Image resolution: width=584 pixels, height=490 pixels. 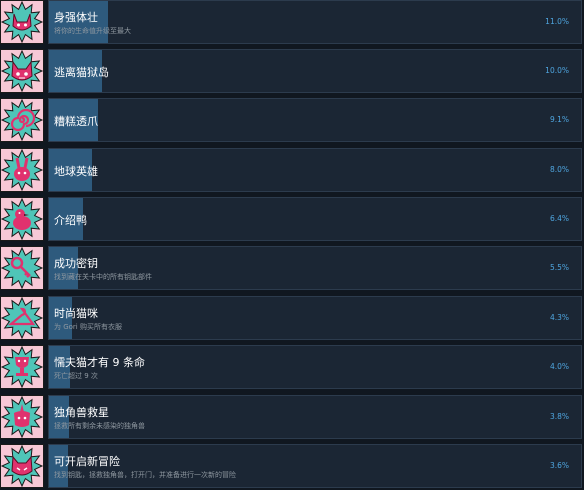 What do you see at coordinates (99, 426) in the screenshot?
I see `achievement-description: 拯救所有剩余未感染的独角兽` at bounding box center [99, 426].